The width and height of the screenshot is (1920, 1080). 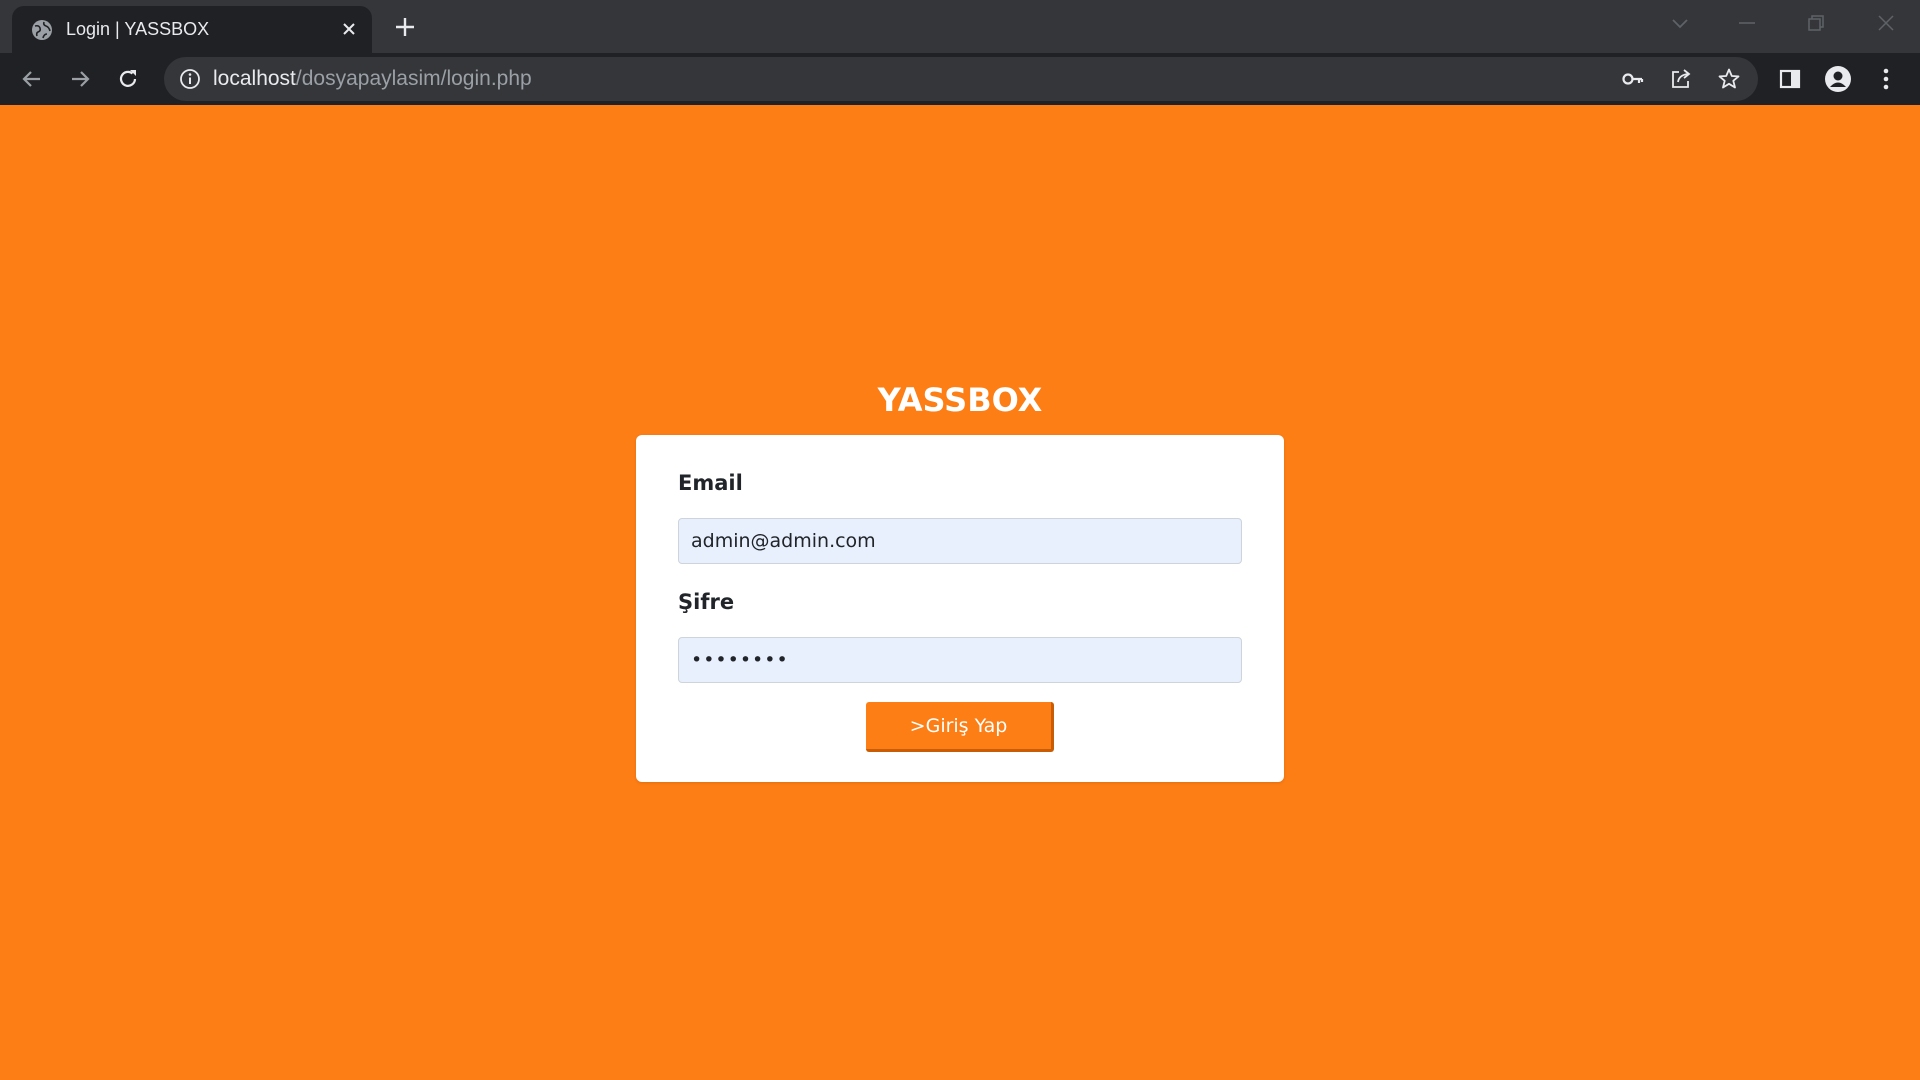 I want to click on browser-tab: Login | YASSBOX, so click(x=192, y=29).